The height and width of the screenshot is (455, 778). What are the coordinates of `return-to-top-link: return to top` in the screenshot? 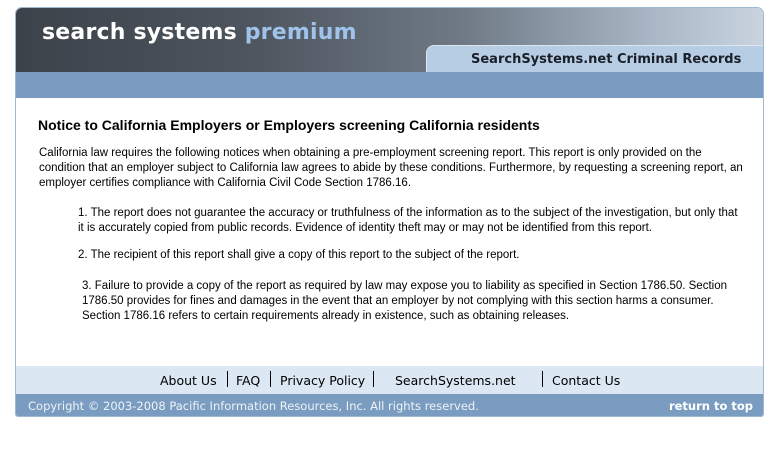 It's located at (711, 406).